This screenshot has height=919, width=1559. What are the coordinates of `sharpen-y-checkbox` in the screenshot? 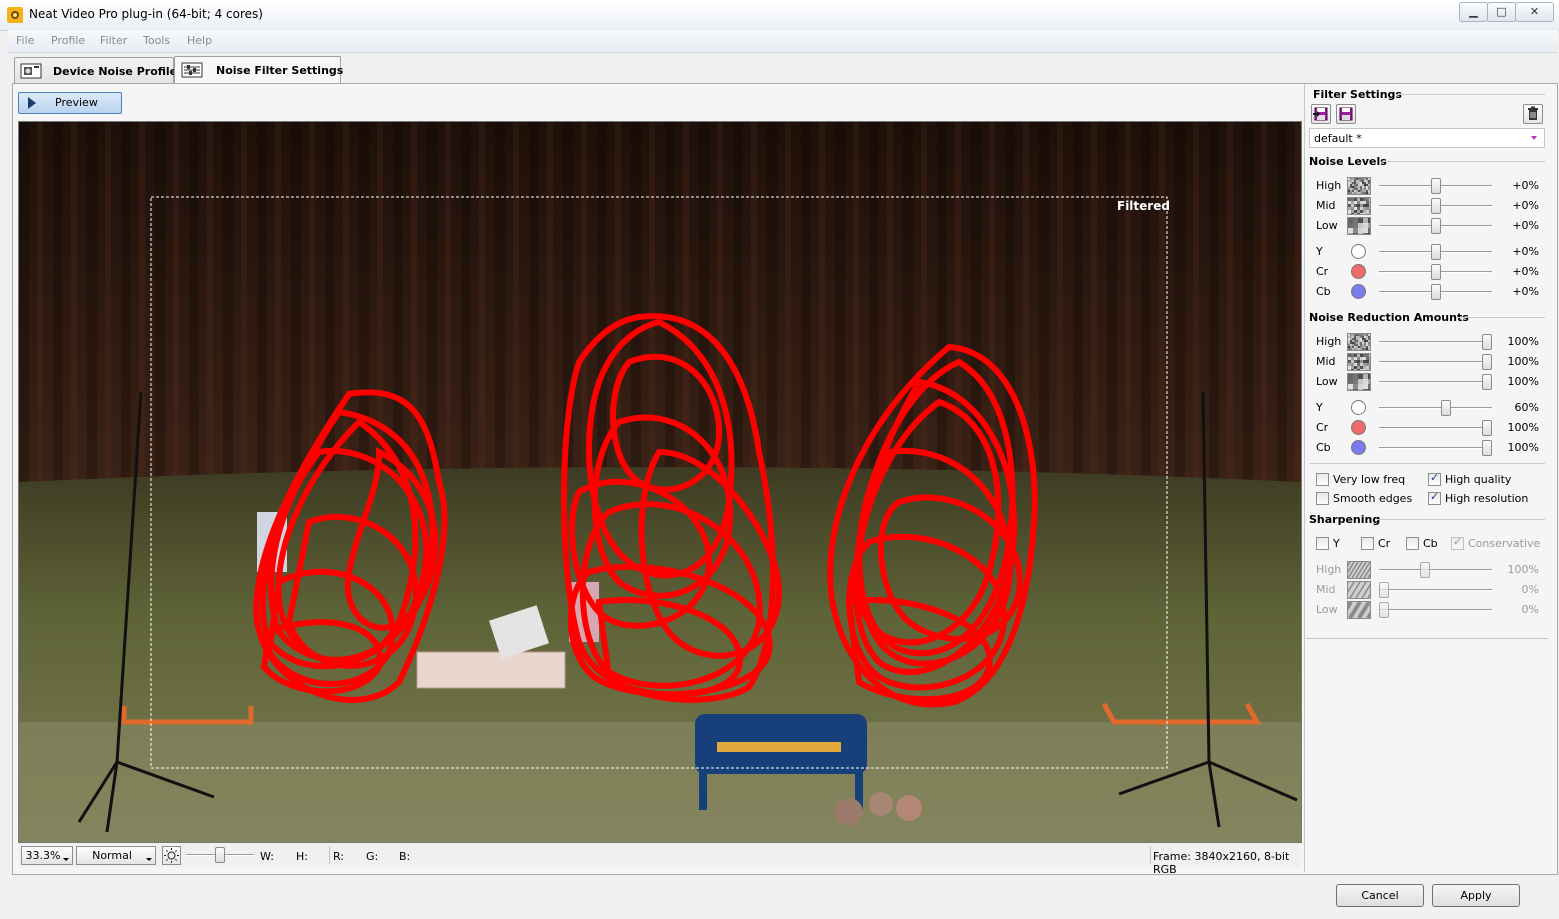 It's located at (1322, 543).